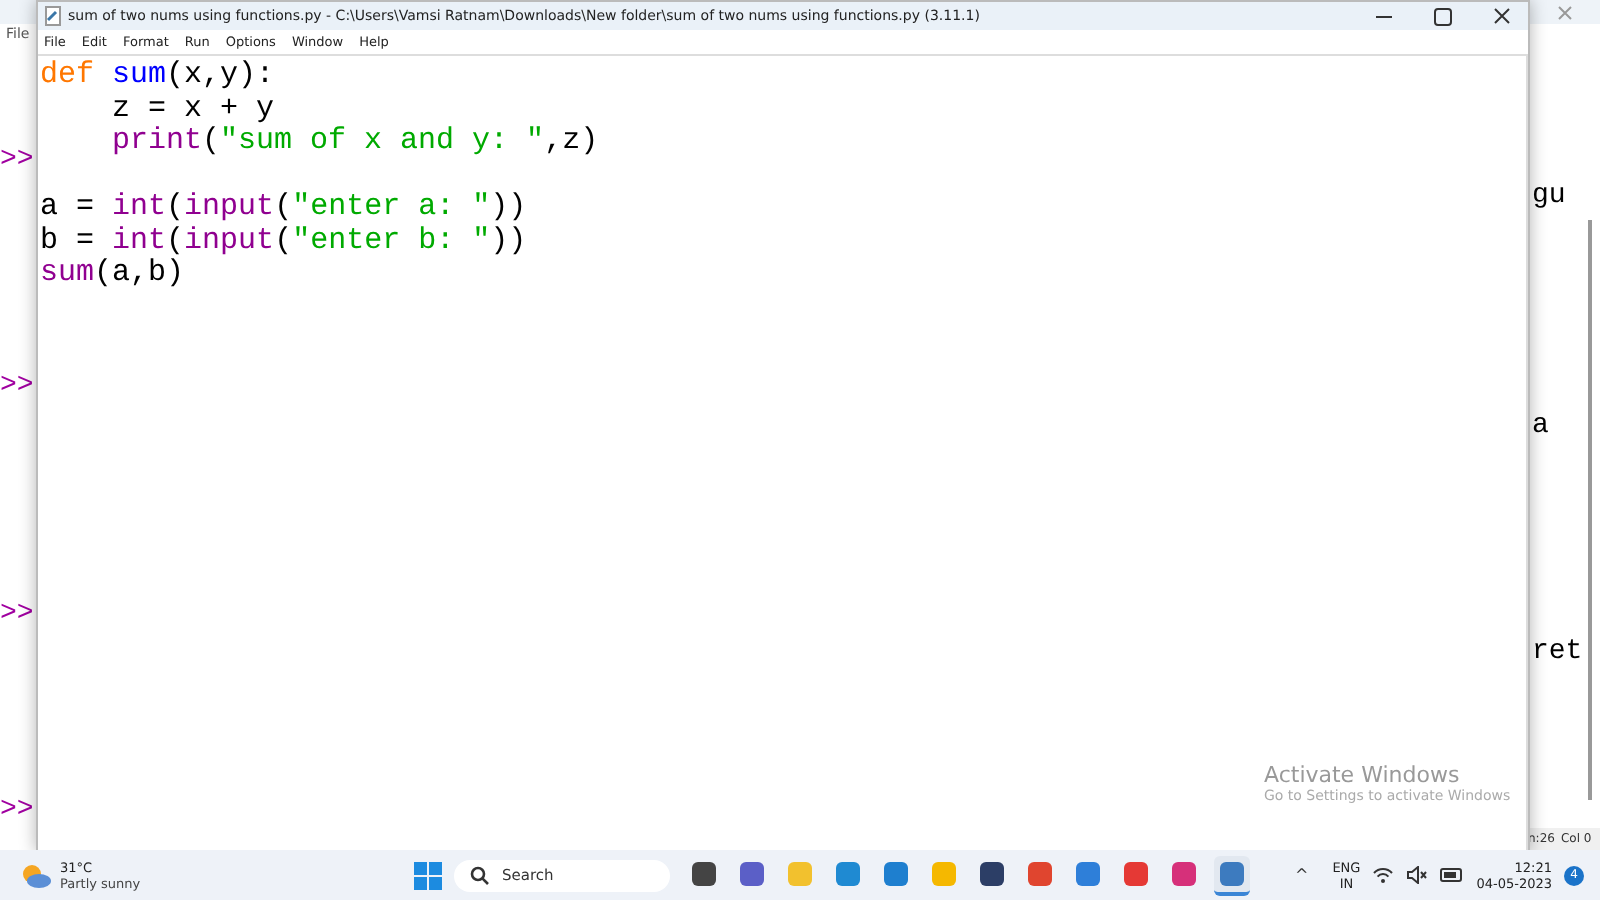 Image resolution: width=1600 pixels, height=900 pixels. Describe the element at coordinates (283, 240) in the screenshot. I see `code-line: b = int(input("enter b: "))` at that location.